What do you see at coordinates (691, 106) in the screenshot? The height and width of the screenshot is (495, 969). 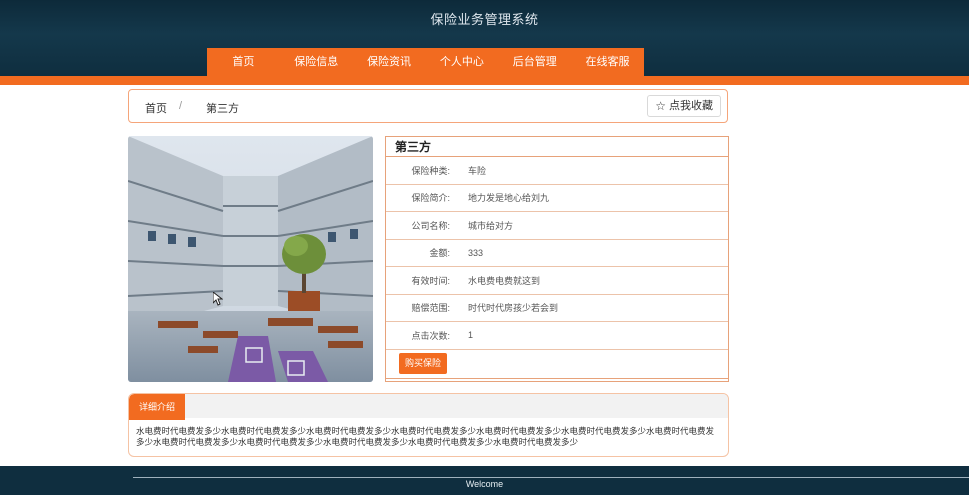 I see `favorite-button-label: 点我收藏` at bounding box center [691, 106].